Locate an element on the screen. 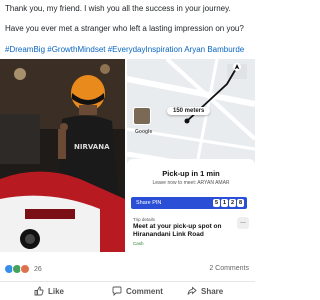 The image size is (320, 300). comment-icon is located at coordinates (117, 291).